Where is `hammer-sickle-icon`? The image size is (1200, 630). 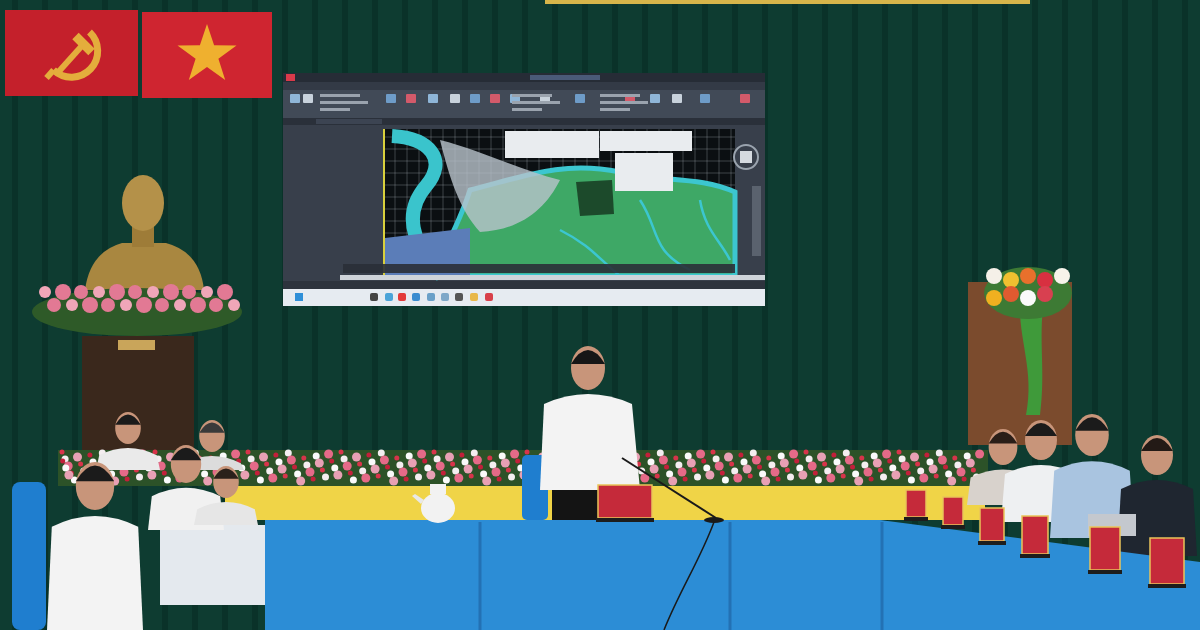 hammer-sickle-icon is located at coordinates (73, 55).